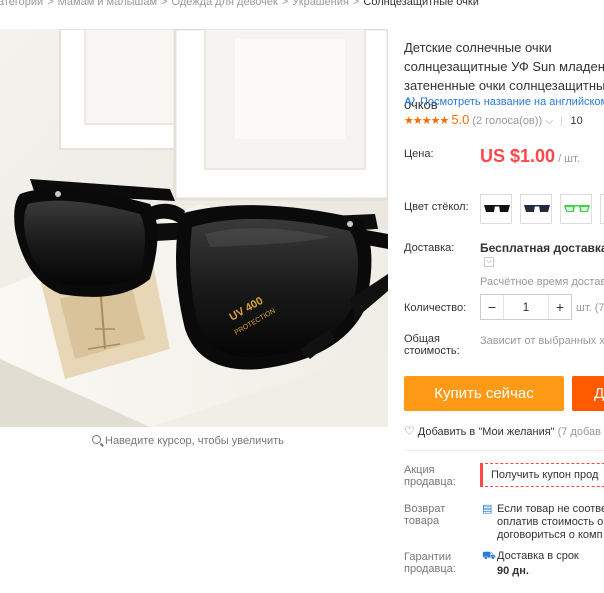 This screenshot has width=604, height=593. Describe the element at coordinates (550, 509) in the screenshot. I see `return-policy-line: Если товар не соотве` at that location.